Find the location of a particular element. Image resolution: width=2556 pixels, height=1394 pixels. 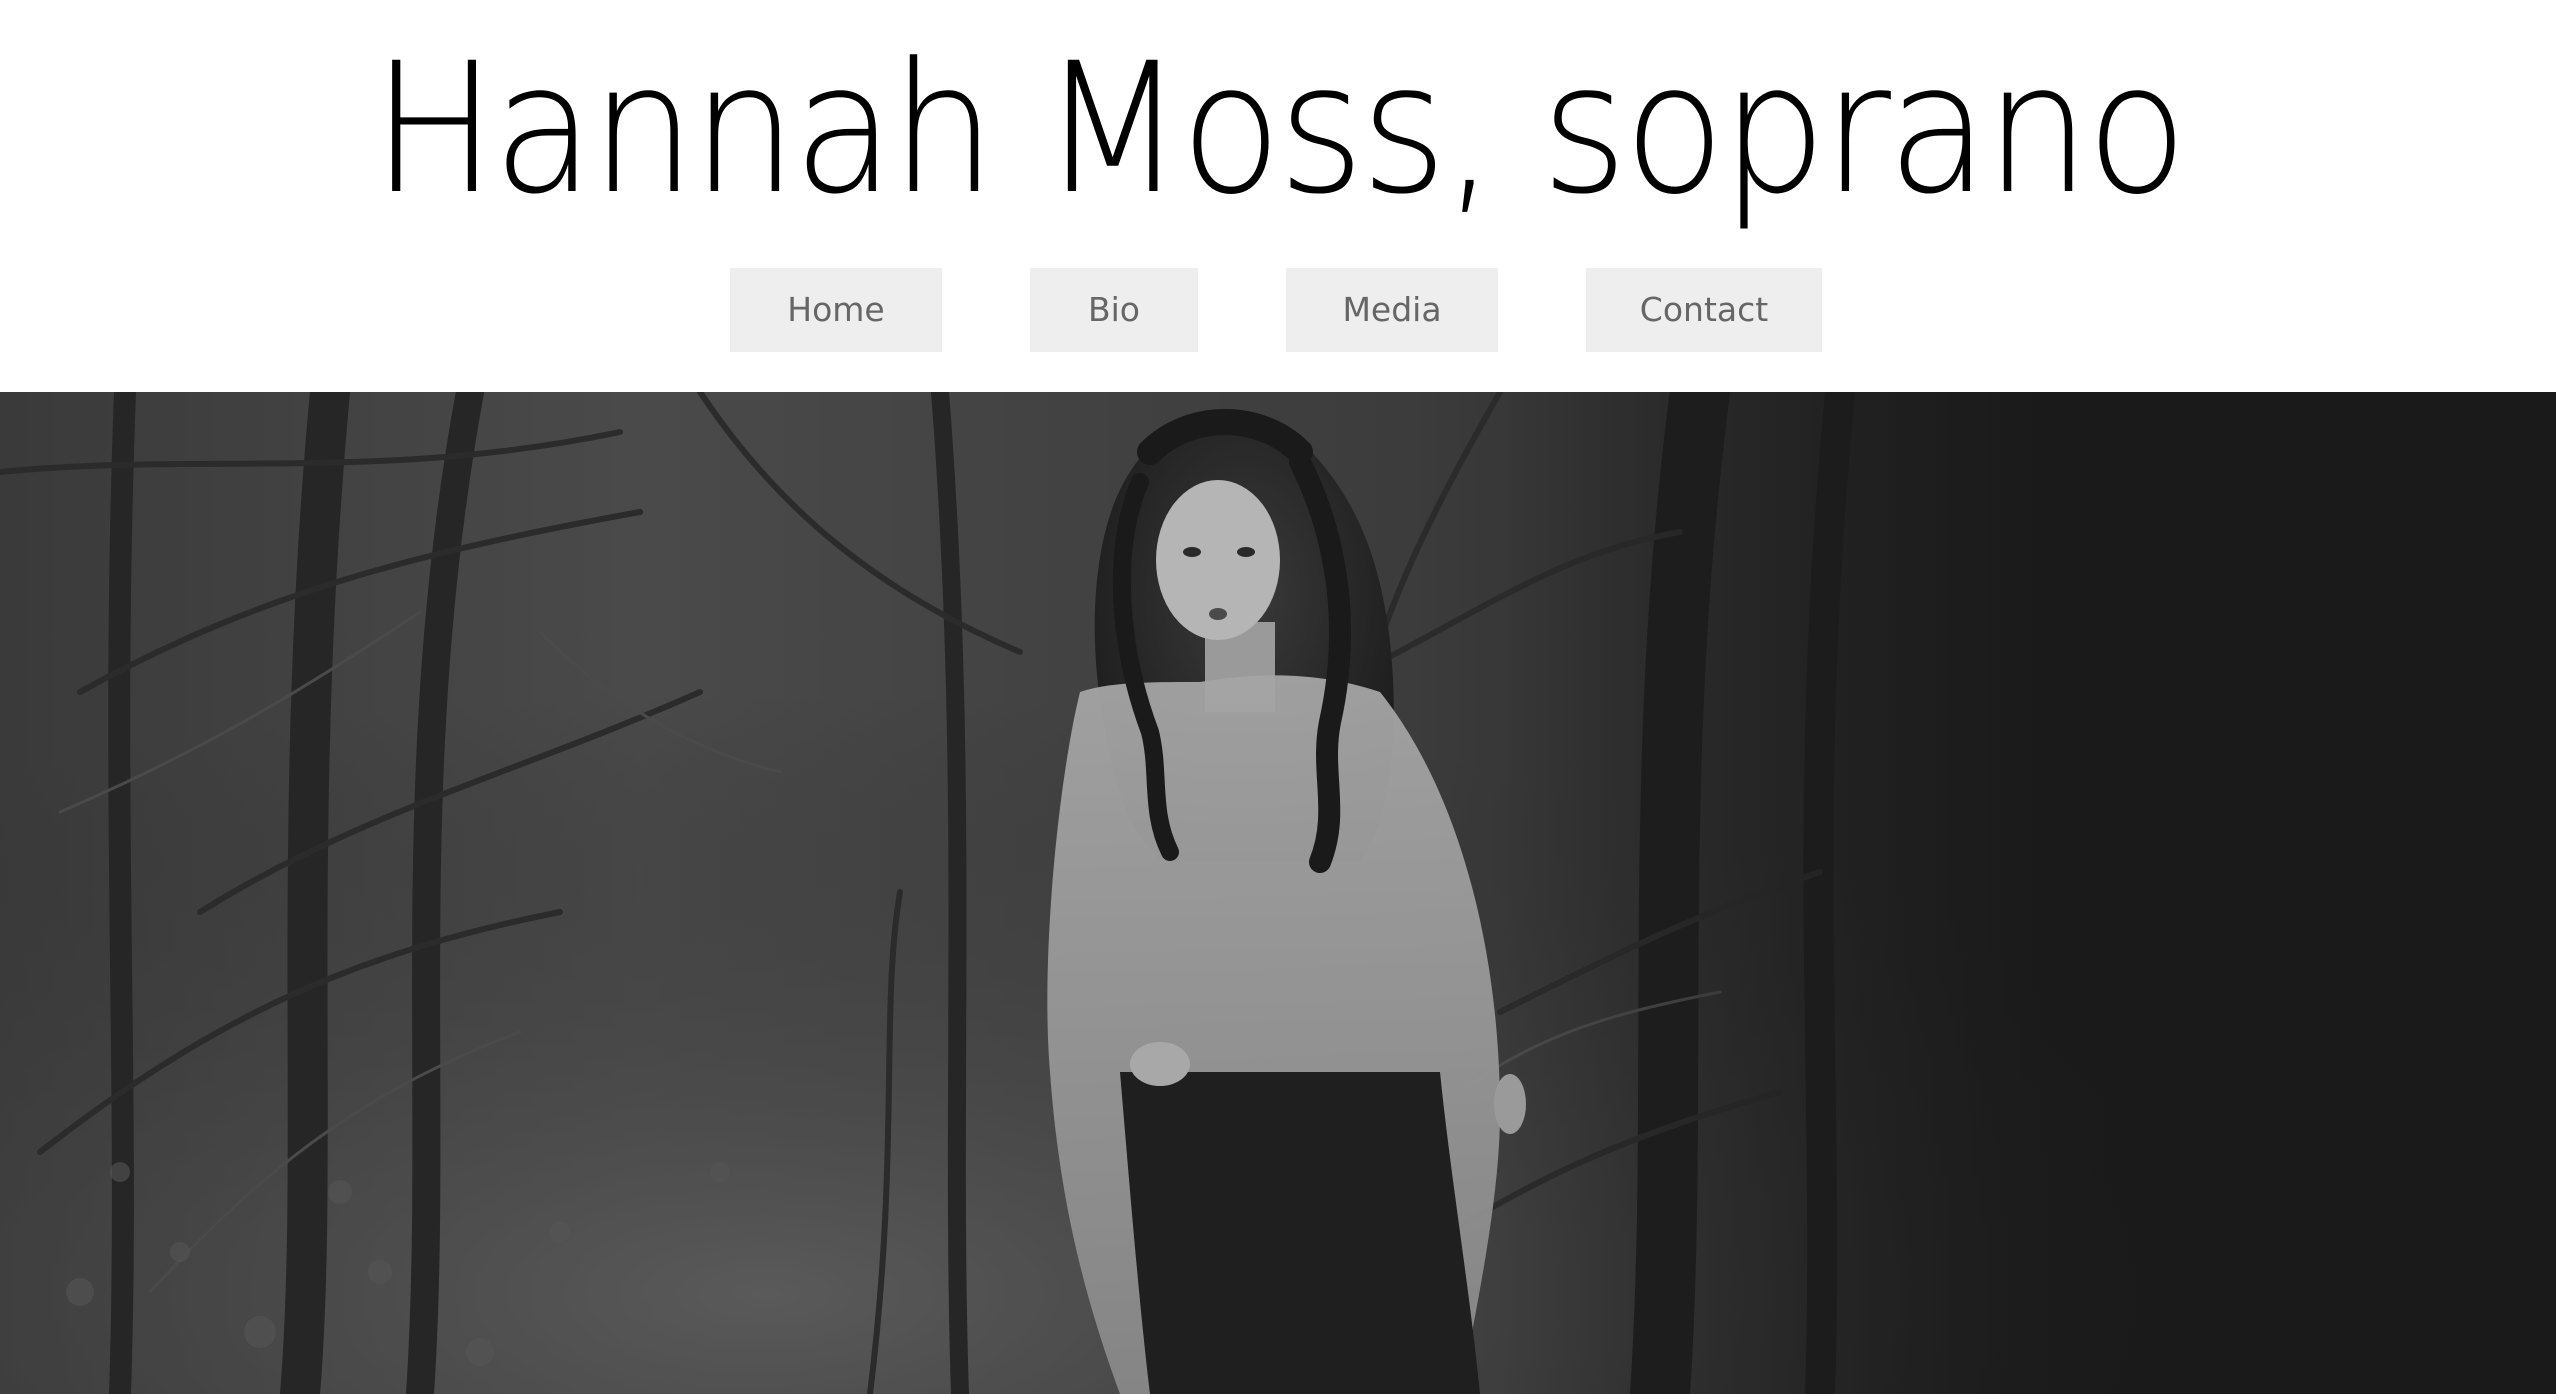

nav-home-button: Home is located at coordinates (836, 310).